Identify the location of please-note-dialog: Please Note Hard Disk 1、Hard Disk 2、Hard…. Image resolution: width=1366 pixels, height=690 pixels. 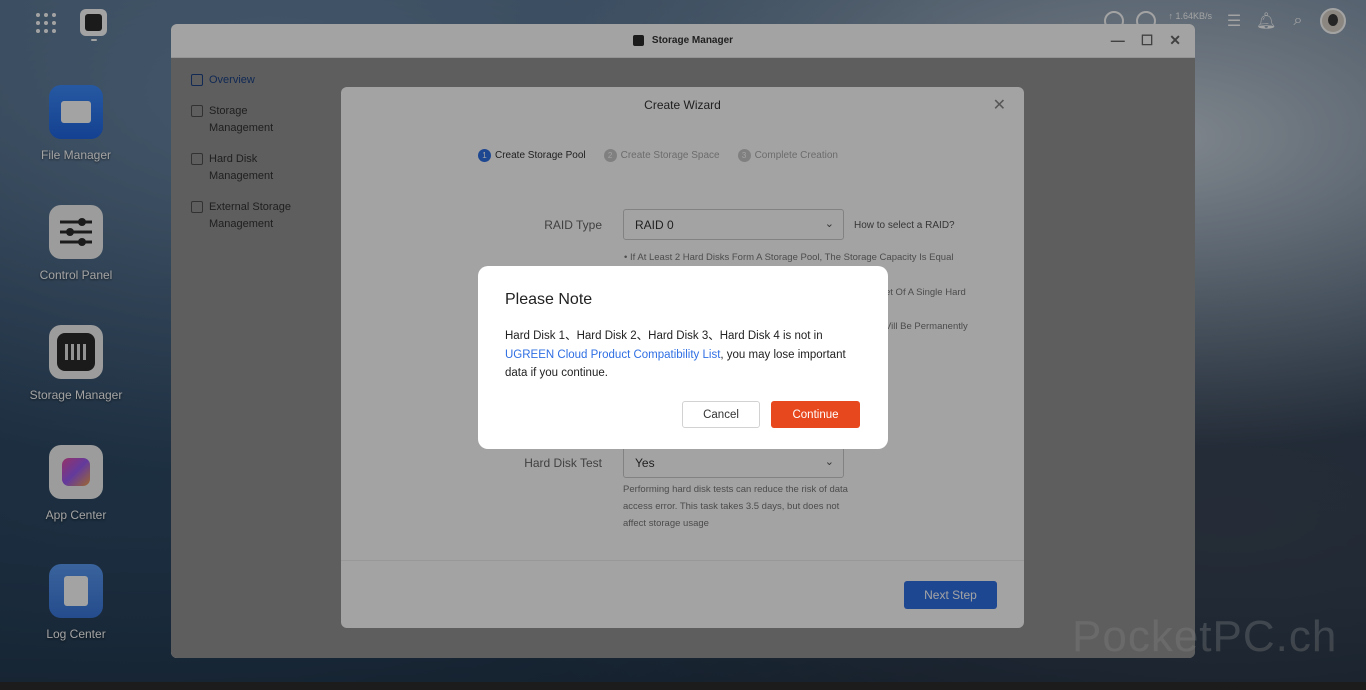
(683, 357).